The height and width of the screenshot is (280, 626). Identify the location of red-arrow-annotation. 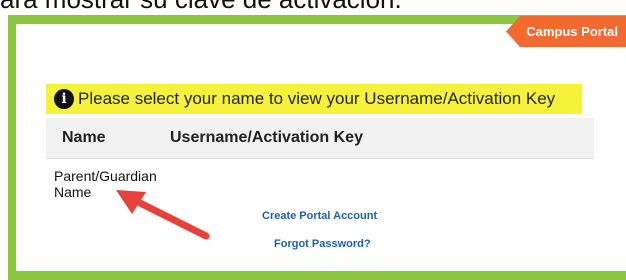
(163, 215).